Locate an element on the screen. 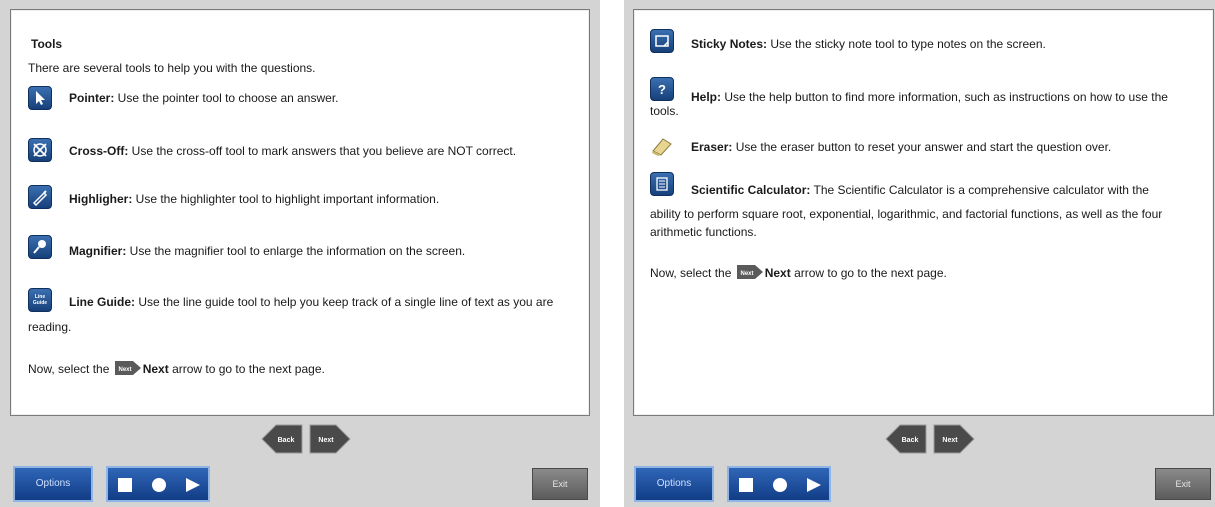 This screenshot has width=1215, height=507. magnifier-icon is located at coordinates (40, 247).